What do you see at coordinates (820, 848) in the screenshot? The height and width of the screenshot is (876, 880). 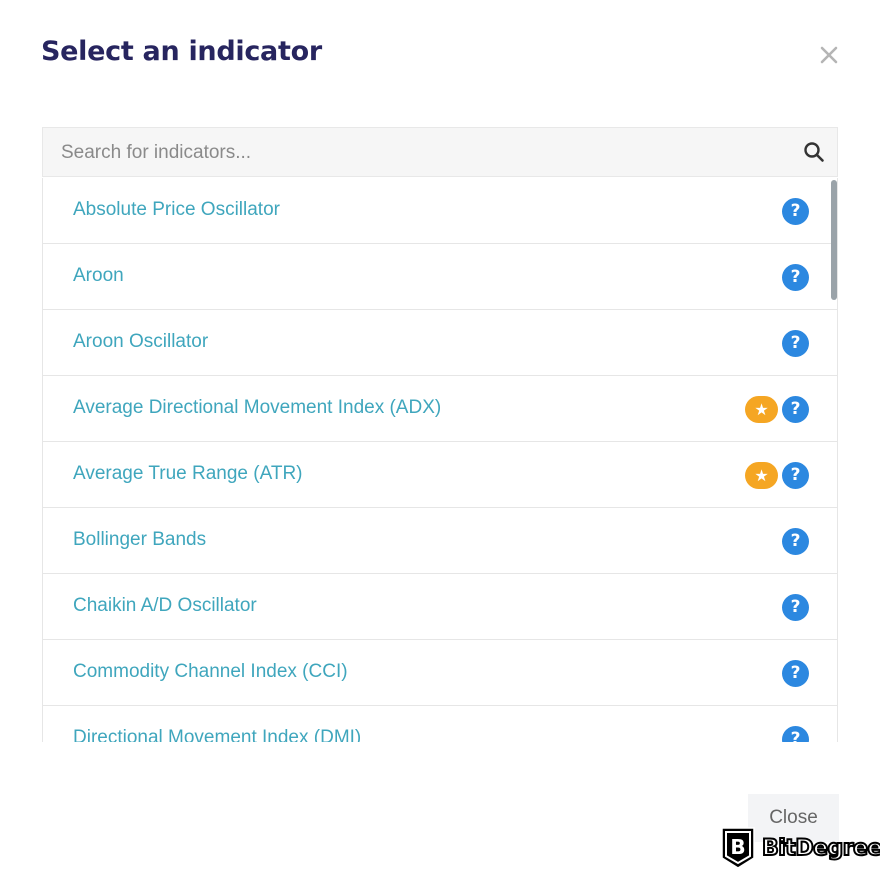 I see `watermark-text: BitDegree` at bounding box center [820, 848].